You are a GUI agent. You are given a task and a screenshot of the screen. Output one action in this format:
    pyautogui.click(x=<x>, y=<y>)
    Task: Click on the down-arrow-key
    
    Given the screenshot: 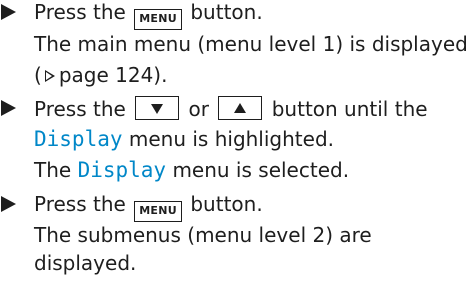 What is the action you would take?
    pyautogui.click(x=157, y=108)
    